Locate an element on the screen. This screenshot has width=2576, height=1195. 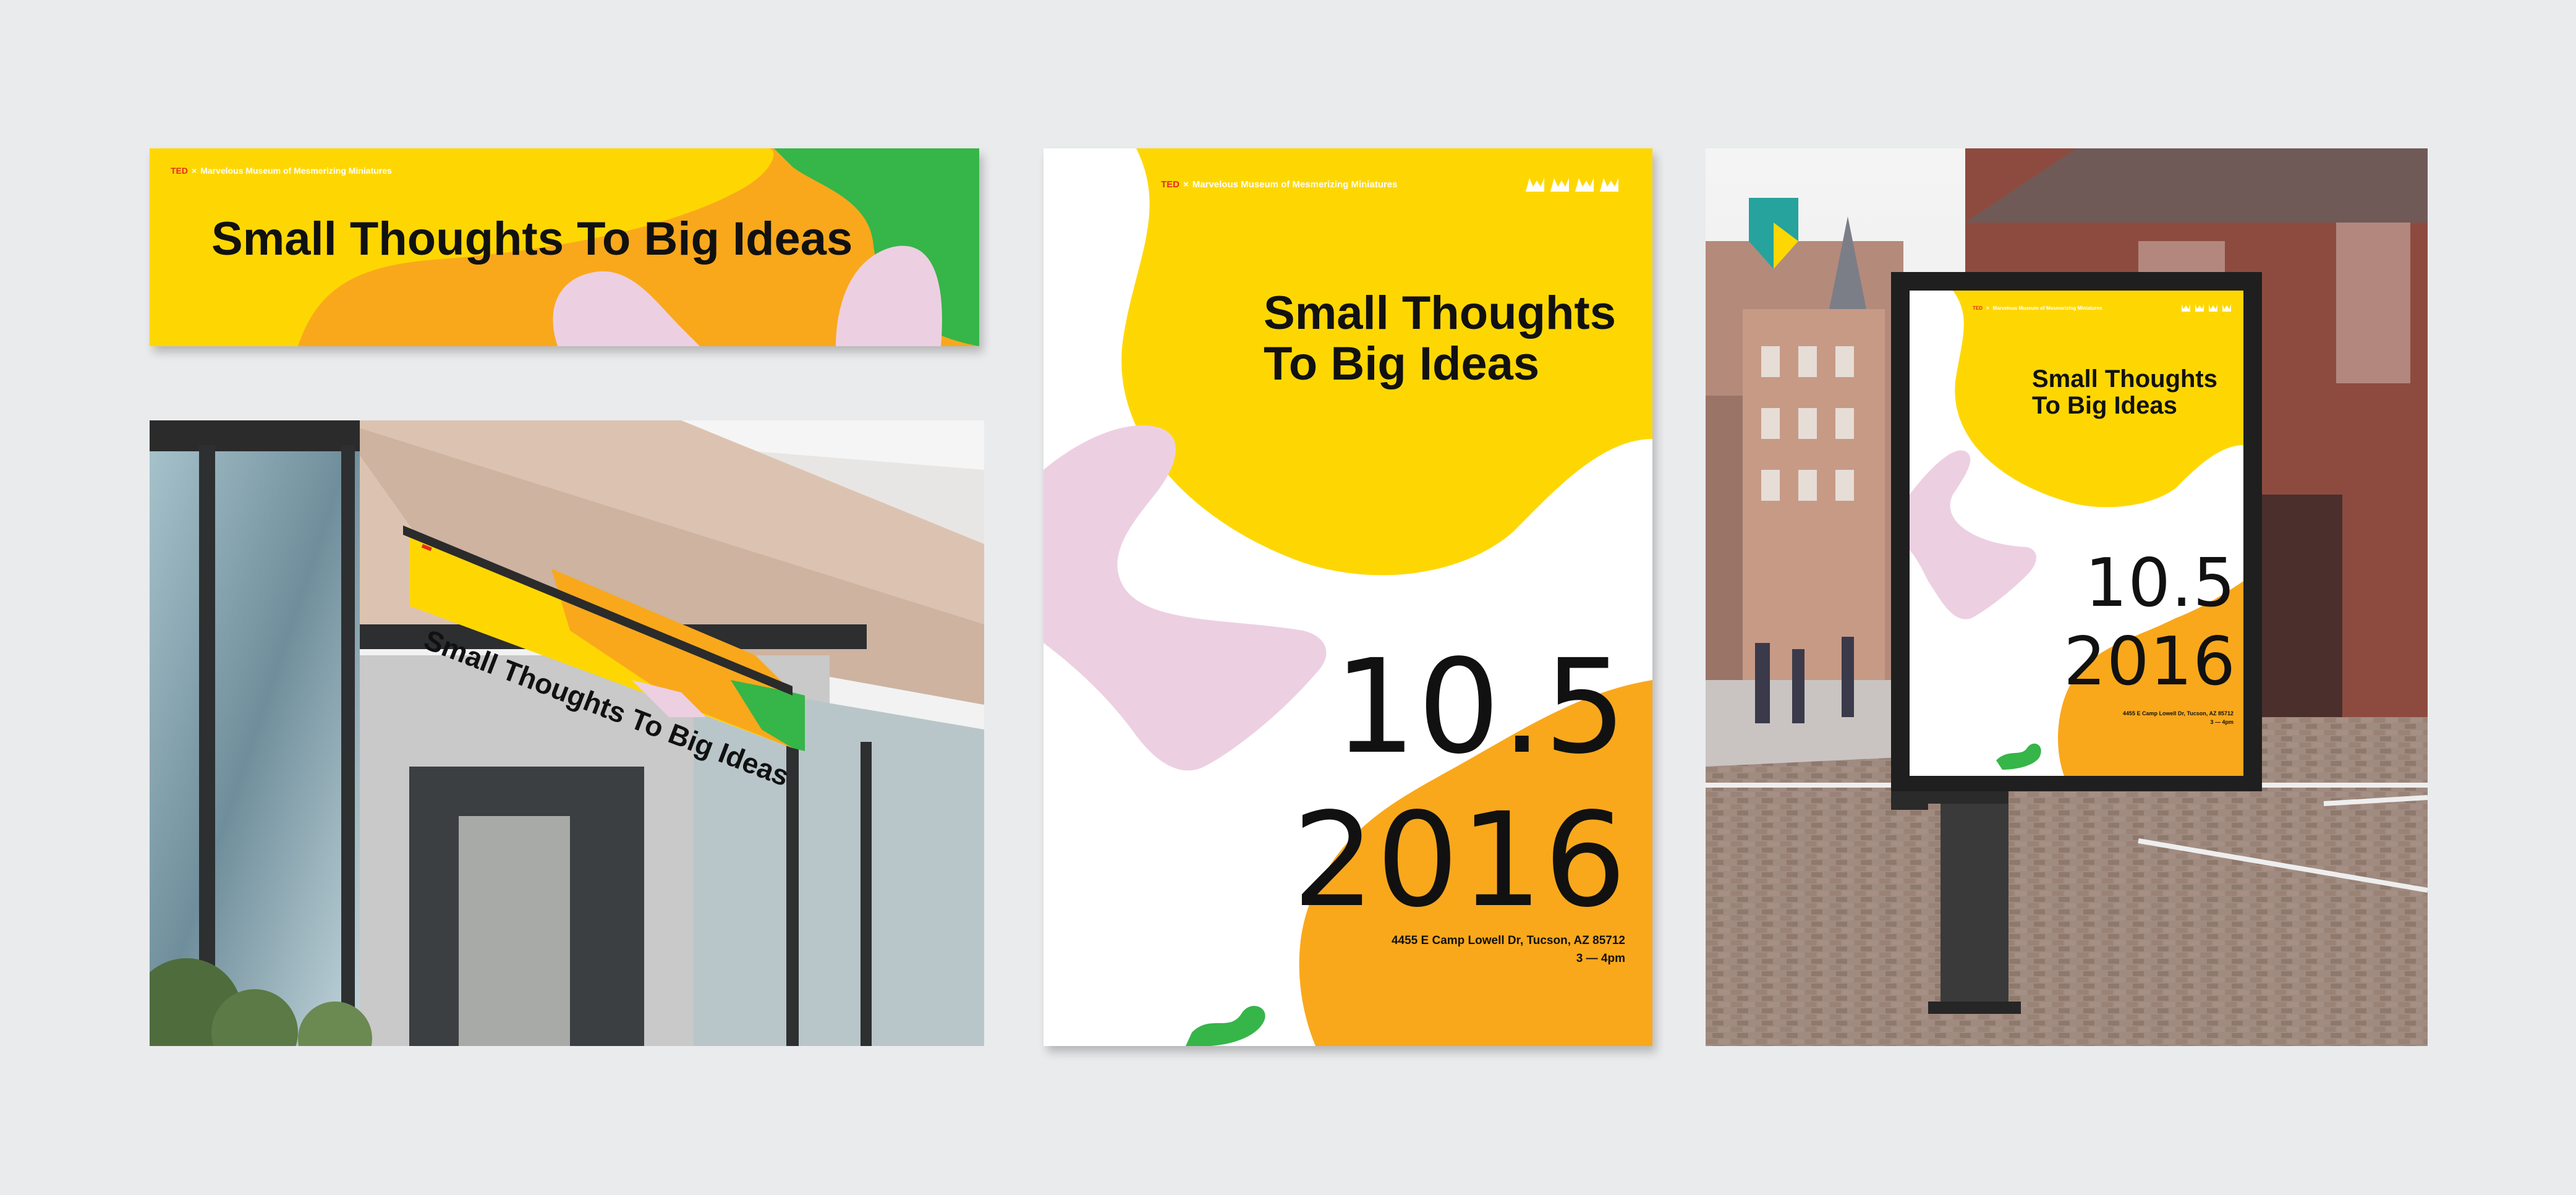
billboard-headline-line2: To Big Ideas is located at coordinates (2104, 406).